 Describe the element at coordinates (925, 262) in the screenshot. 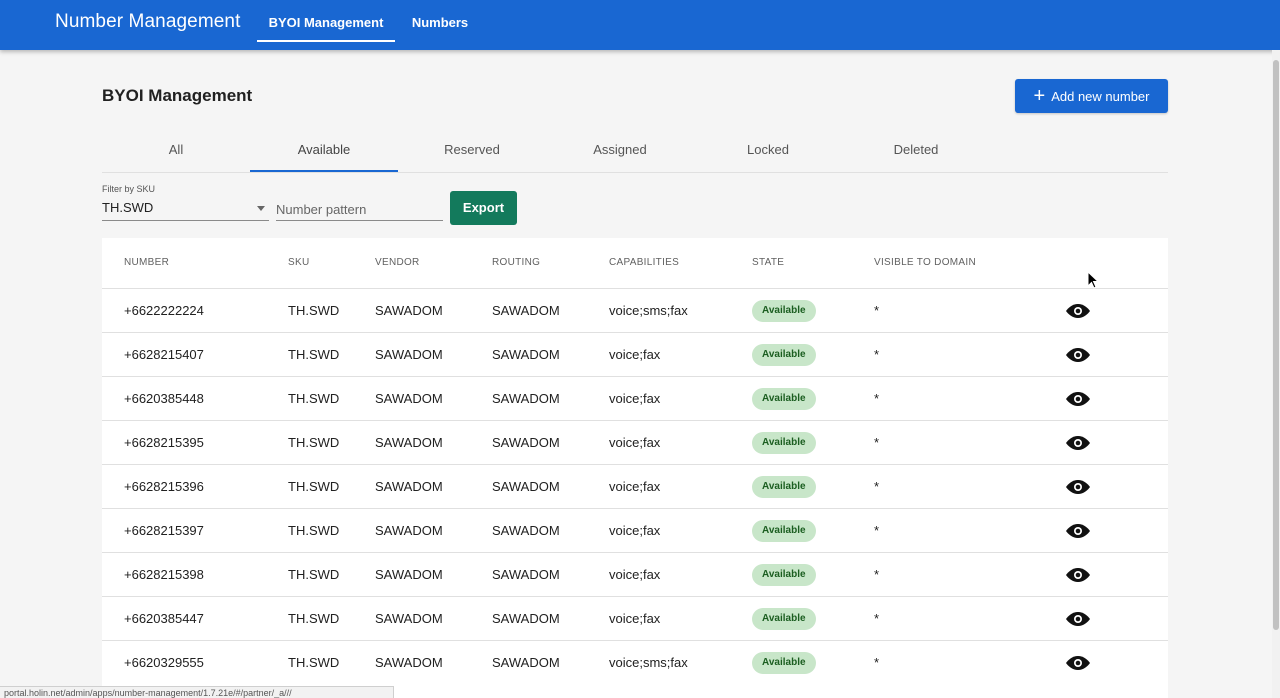

I see `column-header-visible-to-domain: VISIBLE TO DOMAIN` at that location.